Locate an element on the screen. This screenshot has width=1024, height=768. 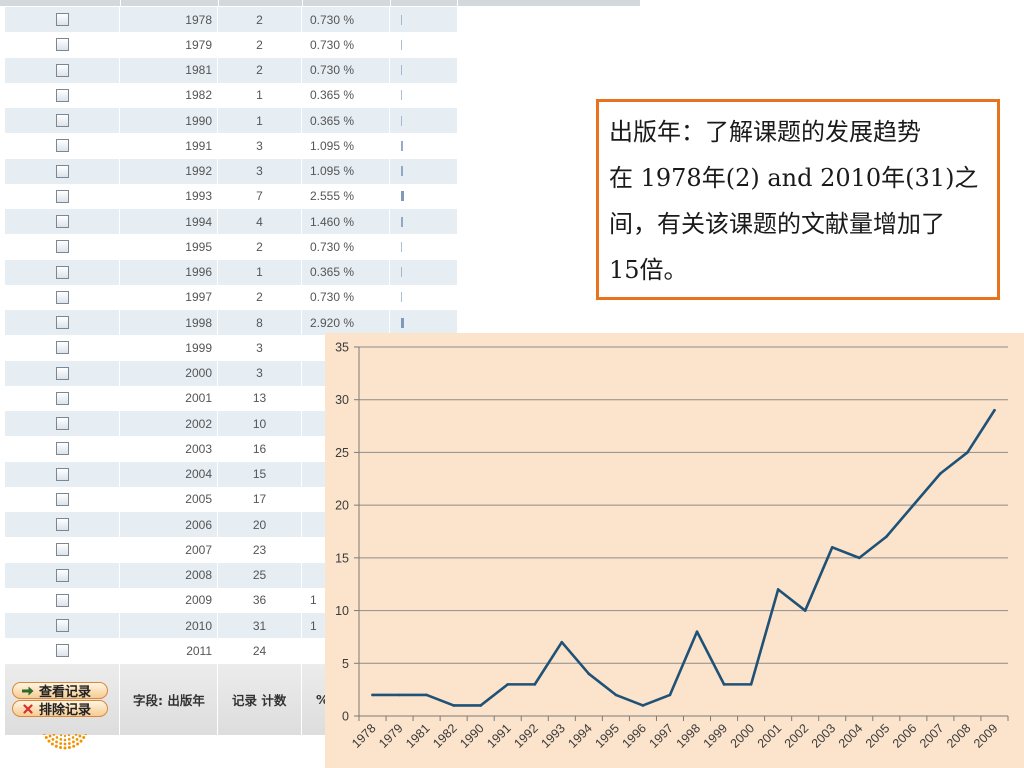
year-cell: 2011 is located at coordinates (169, 651).